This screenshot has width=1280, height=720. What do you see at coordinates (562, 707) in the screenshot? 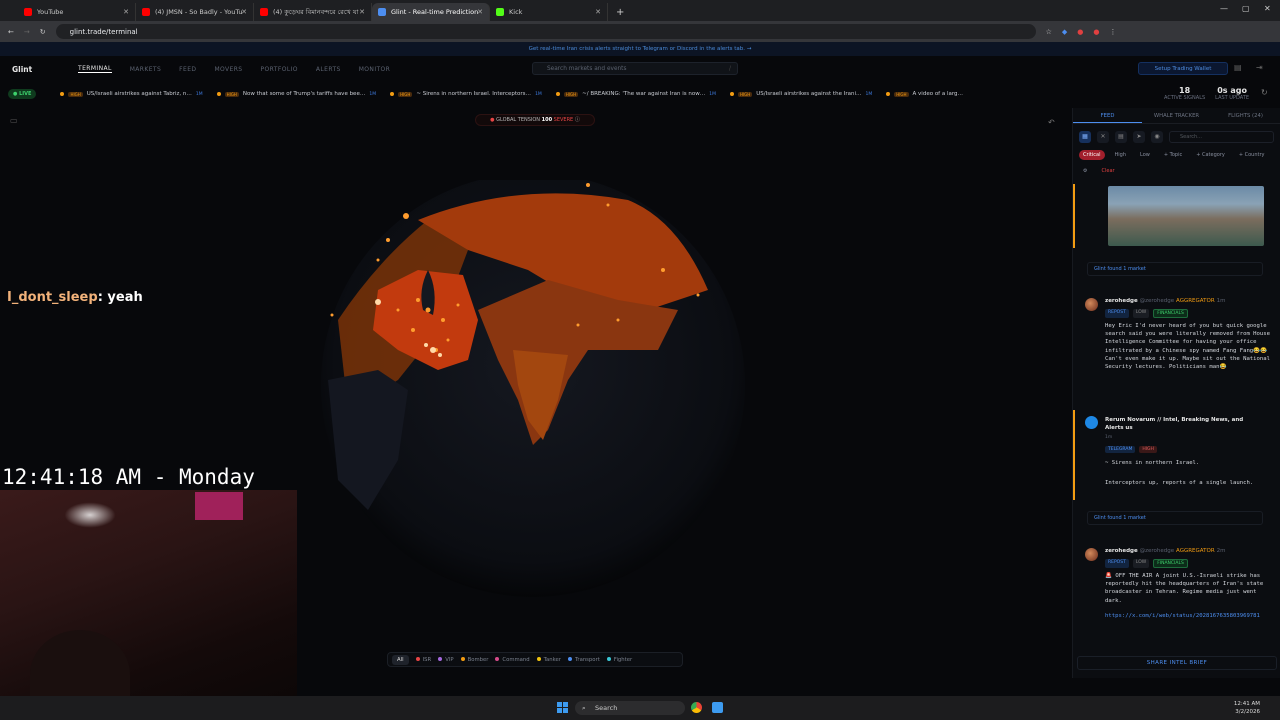
I see `windows-start-icon` at bounding box center [562, 707].